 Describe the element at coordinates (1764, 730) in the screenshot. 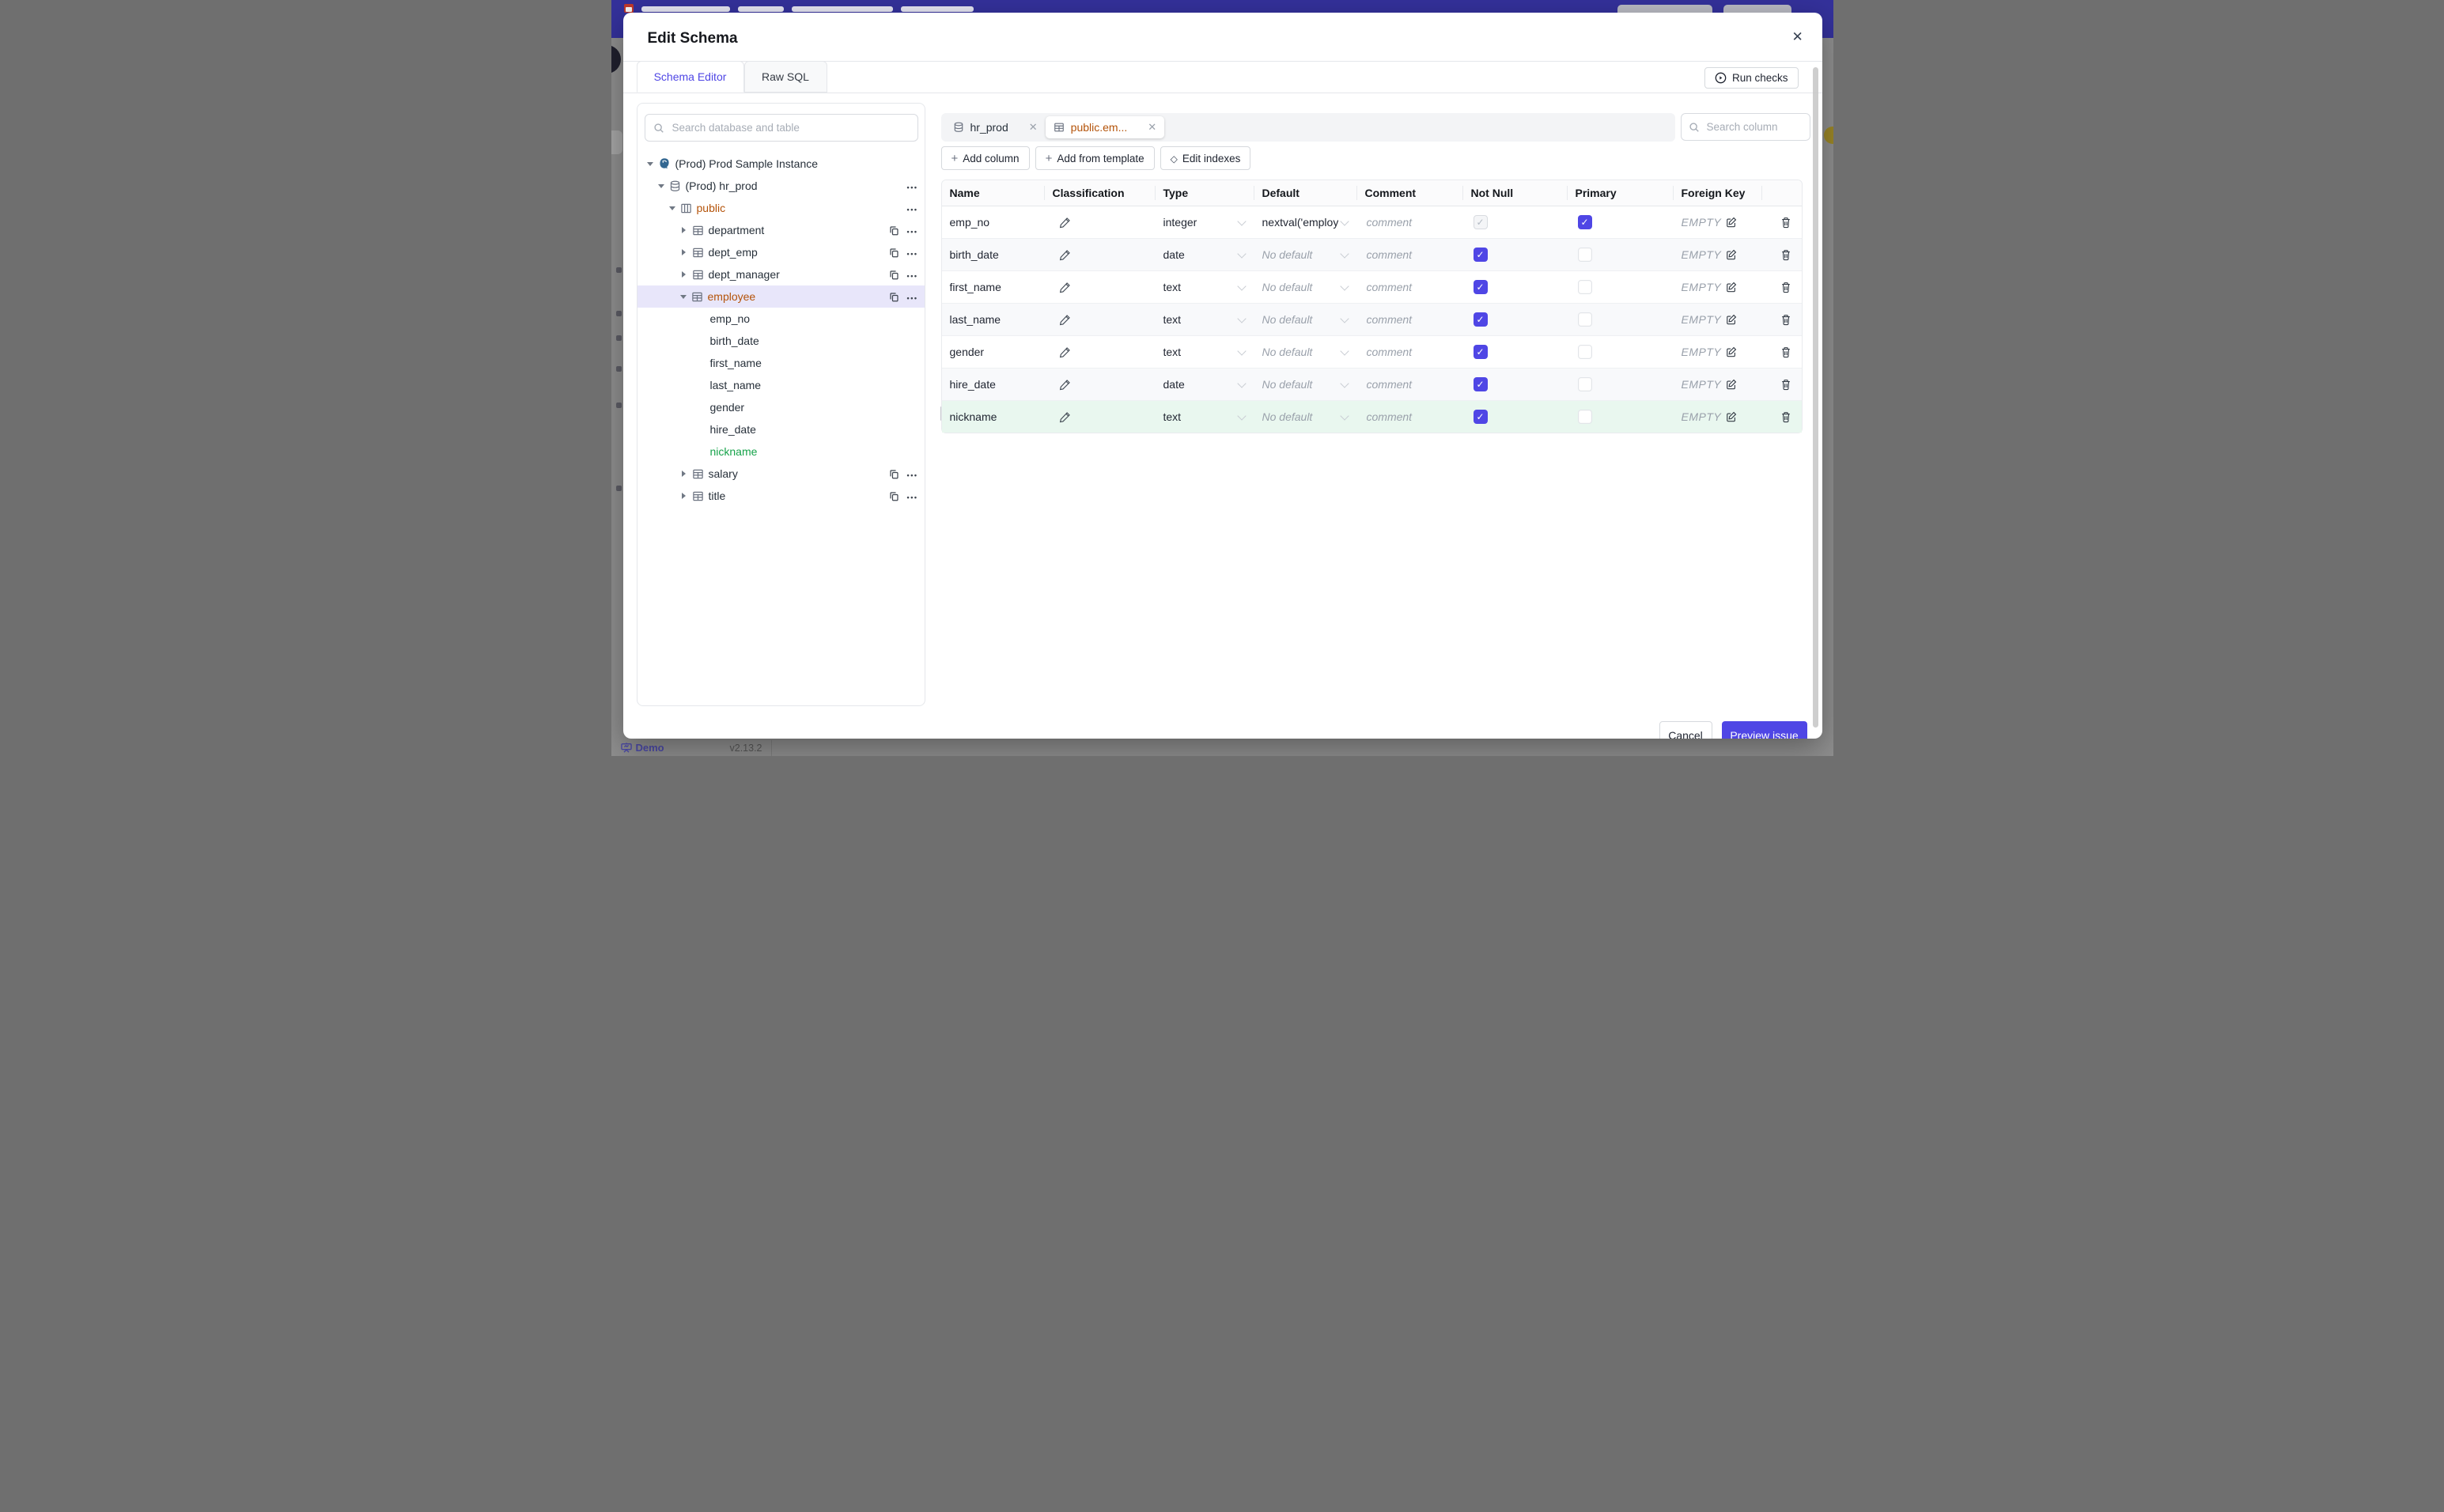

I see `preview-issue-button: Preview issue` at that location.